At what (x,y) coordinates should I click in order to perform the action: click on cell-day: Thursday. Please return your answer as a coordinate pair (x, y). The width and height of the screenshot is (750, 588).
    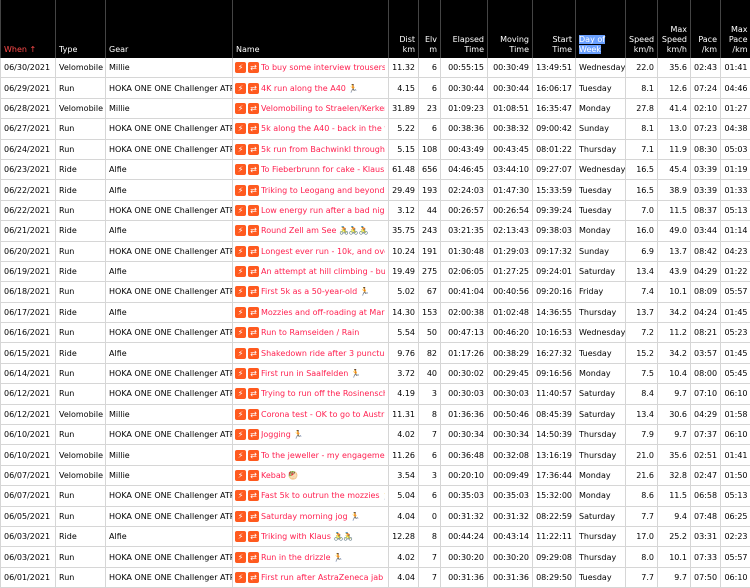
    Looking at the image, I should click on (601, 435).